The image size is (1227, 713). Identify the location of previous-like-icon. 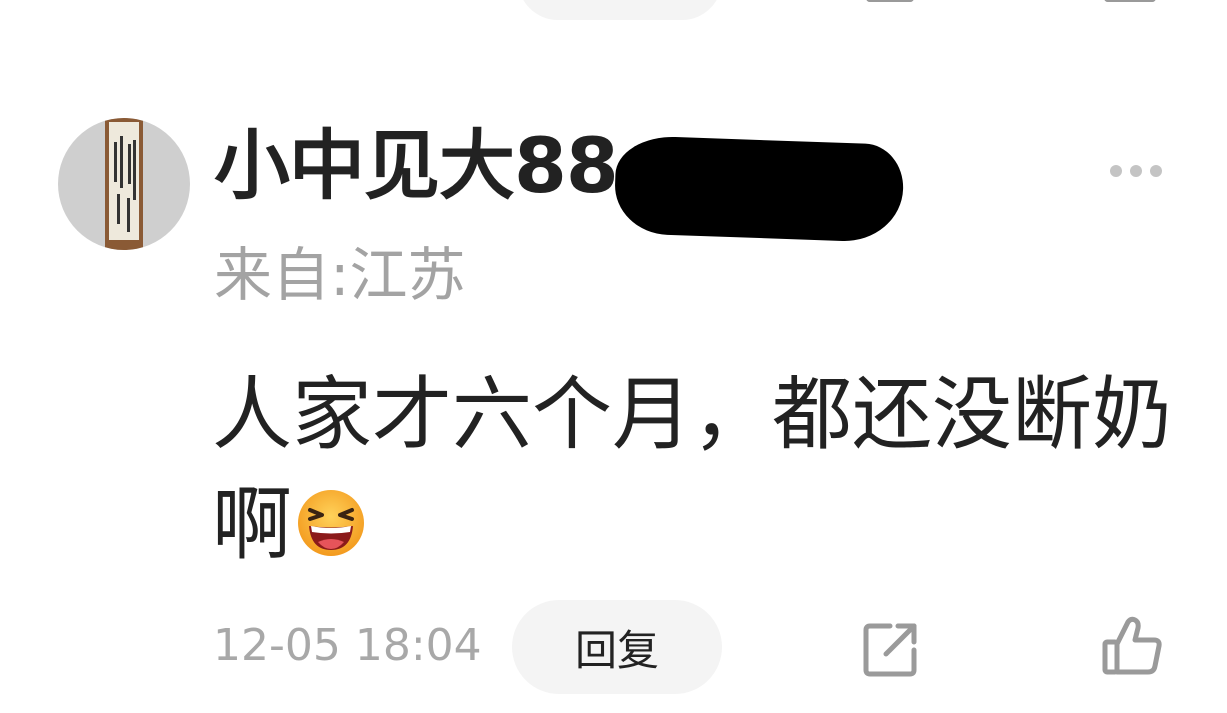
(1130, 1).